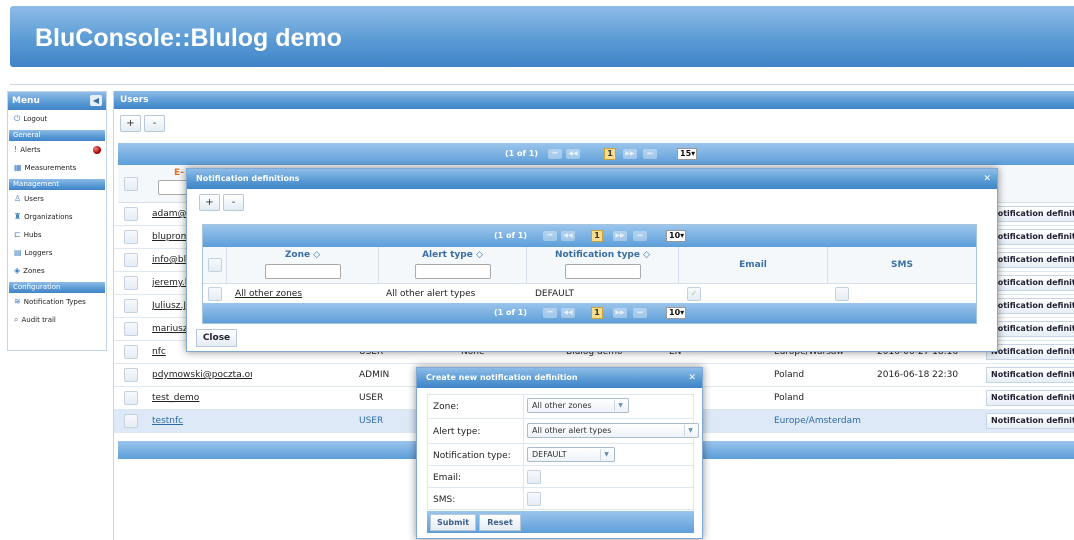 This screenshot has width=1074, height=540. Describe the element at coordinates (594, 100) in the screenshot. I see `users-header: Users` at that location.